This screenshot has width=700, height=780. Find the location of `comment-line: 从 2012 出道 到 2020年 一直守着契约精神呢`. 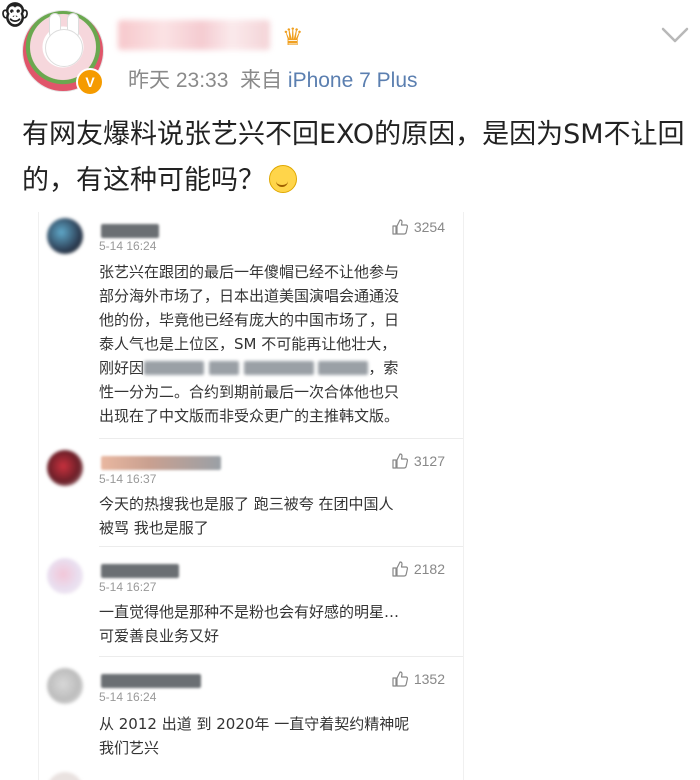

comment-line: 从 2012 出道 到 2020年 一直守着契约精神呢 is located at coordinates (254, 724).